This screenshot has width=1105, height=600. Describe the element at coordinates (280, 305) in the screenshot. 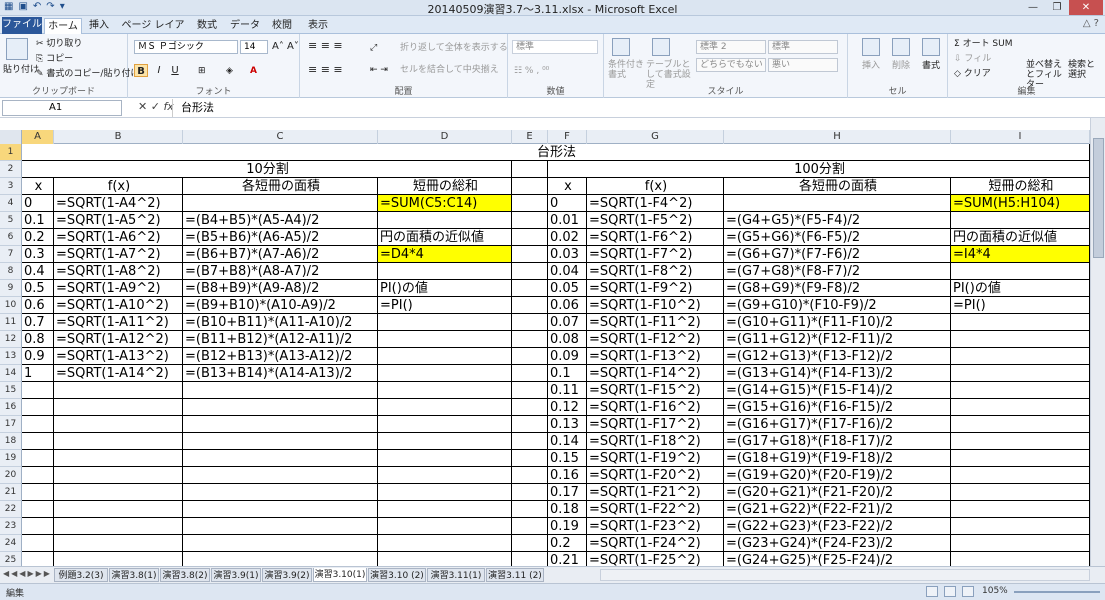

I see `area-cell: =(B9+B10)*(A10-A9)/2` at that location.